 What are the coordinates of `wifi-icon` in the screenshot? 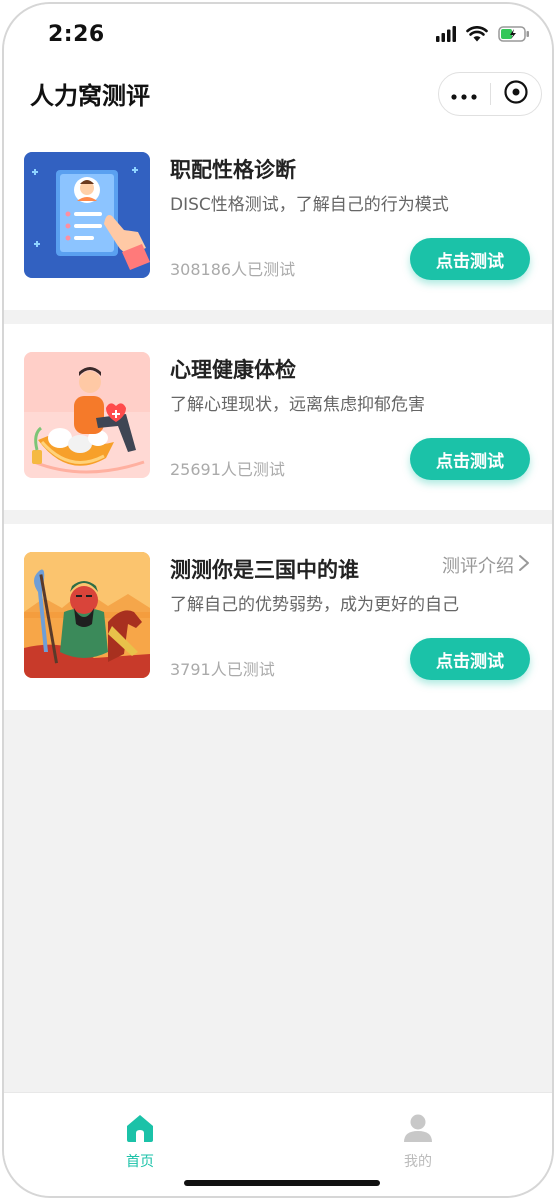 It's located at (477, 36).